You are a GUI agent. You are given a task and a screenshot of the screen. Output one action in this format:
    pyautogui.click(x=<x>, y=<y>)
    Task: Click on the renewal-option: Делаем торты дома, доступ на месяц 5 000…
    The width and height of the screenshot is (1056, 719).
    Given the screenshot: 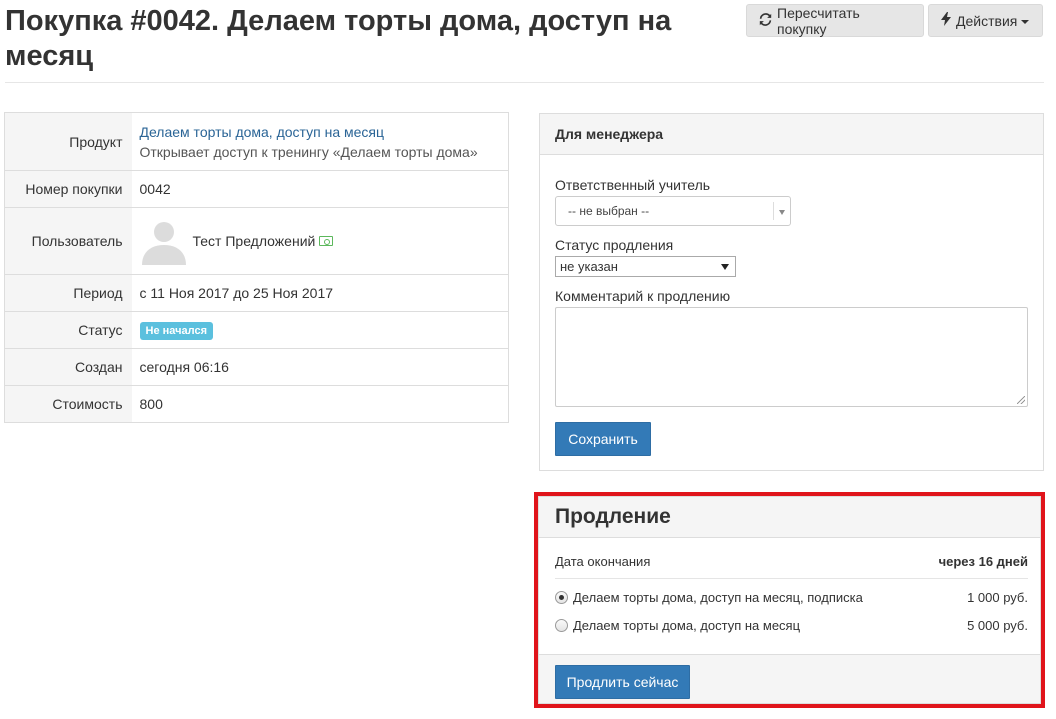 What is the action you would take?
    pyautogui.click(x=791, y=625)
    